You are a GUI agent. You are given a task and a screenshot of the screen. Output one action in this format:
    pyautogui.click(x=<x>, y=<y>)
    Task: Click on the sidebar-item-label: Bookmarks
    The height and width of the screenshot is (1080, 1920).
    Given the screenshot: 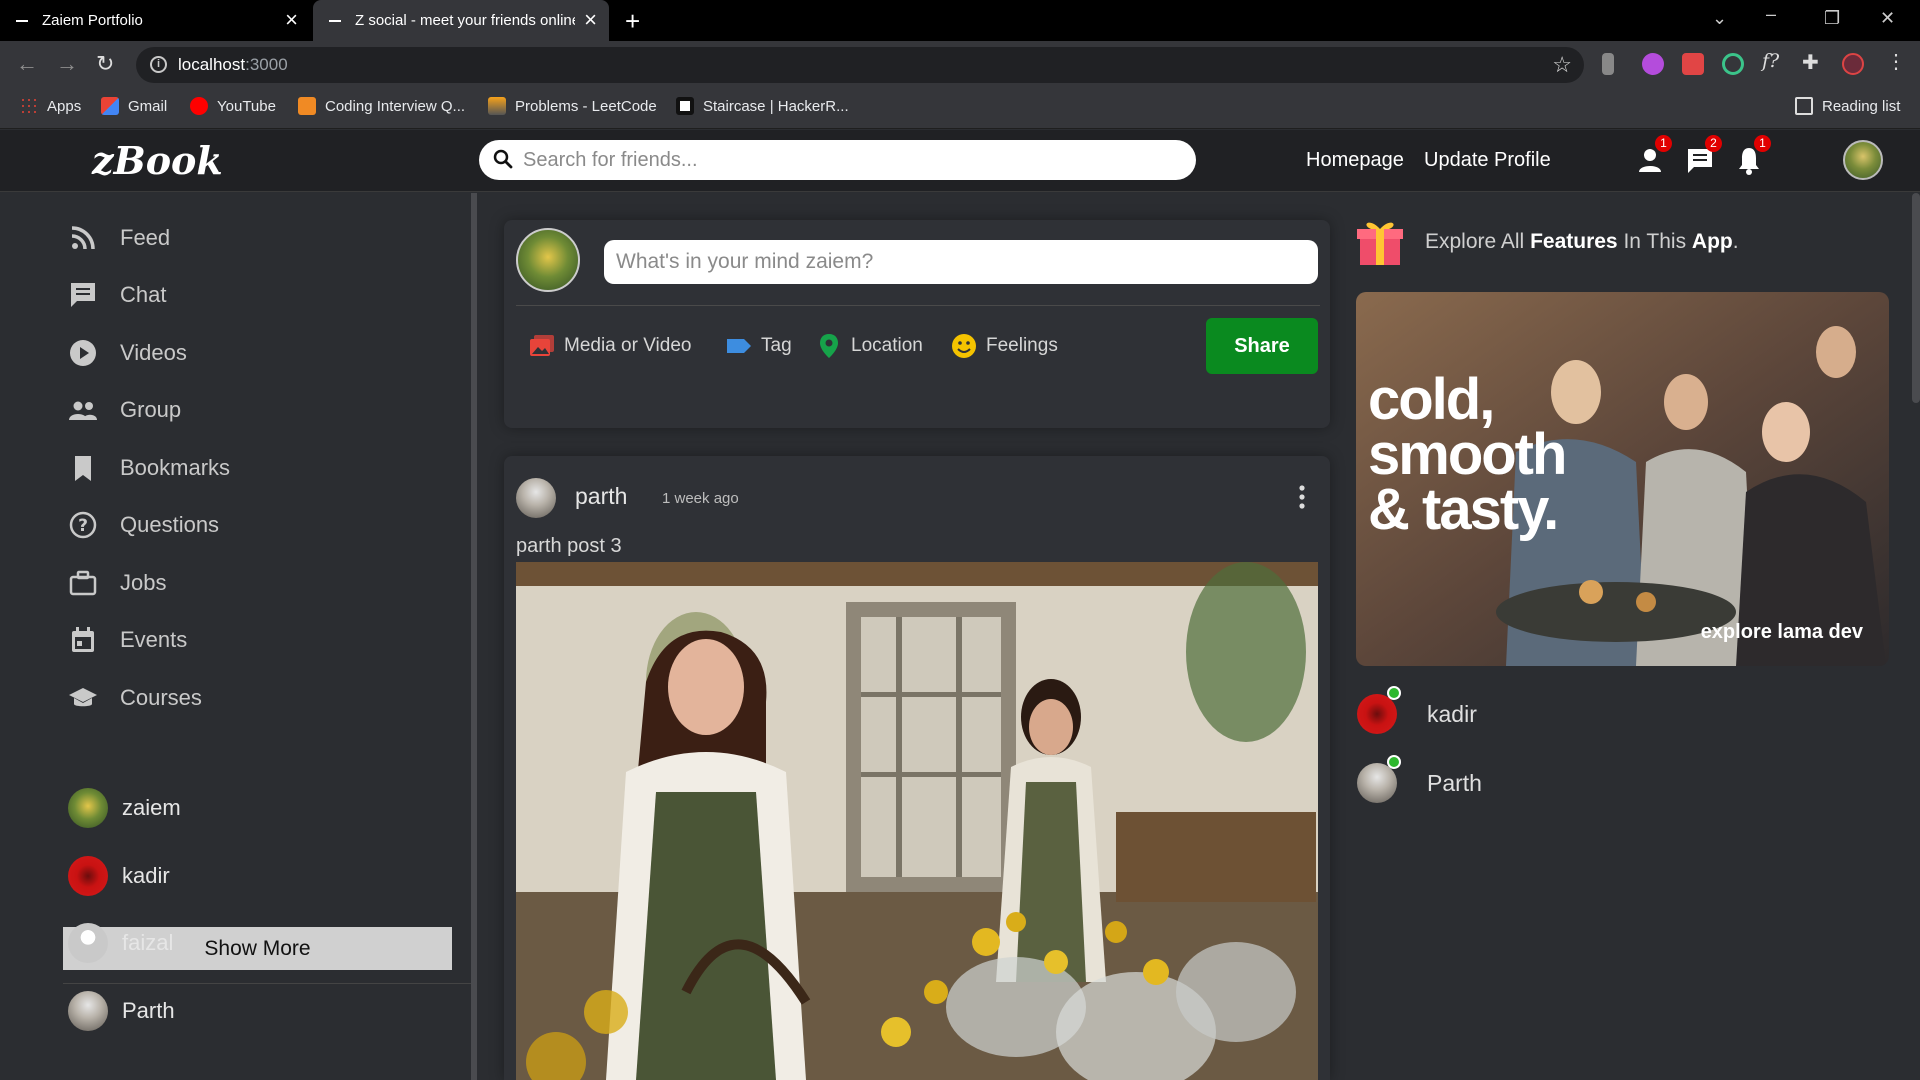 What is the action you would take?
    pyautogui.click(x=175, y=467)
    